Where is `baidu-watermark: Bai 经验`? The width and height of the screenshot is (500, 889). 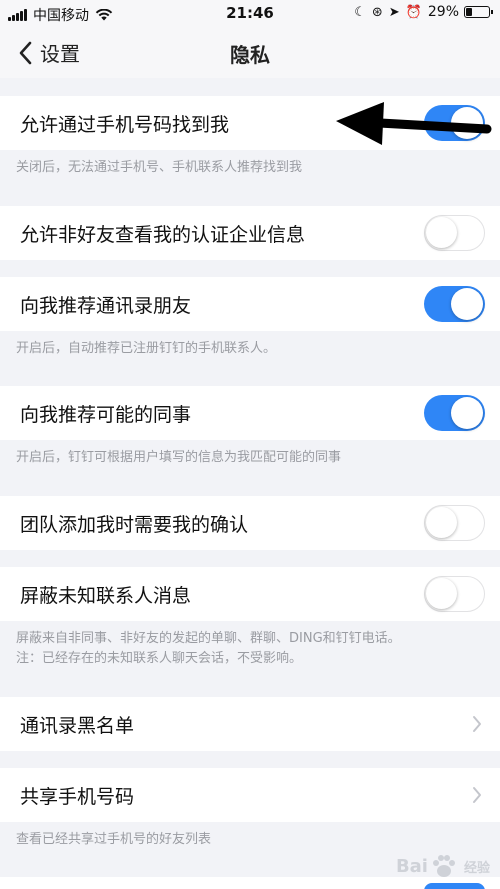 baidu-watermark: Bai 经验 is located at coordinates (443, 866).